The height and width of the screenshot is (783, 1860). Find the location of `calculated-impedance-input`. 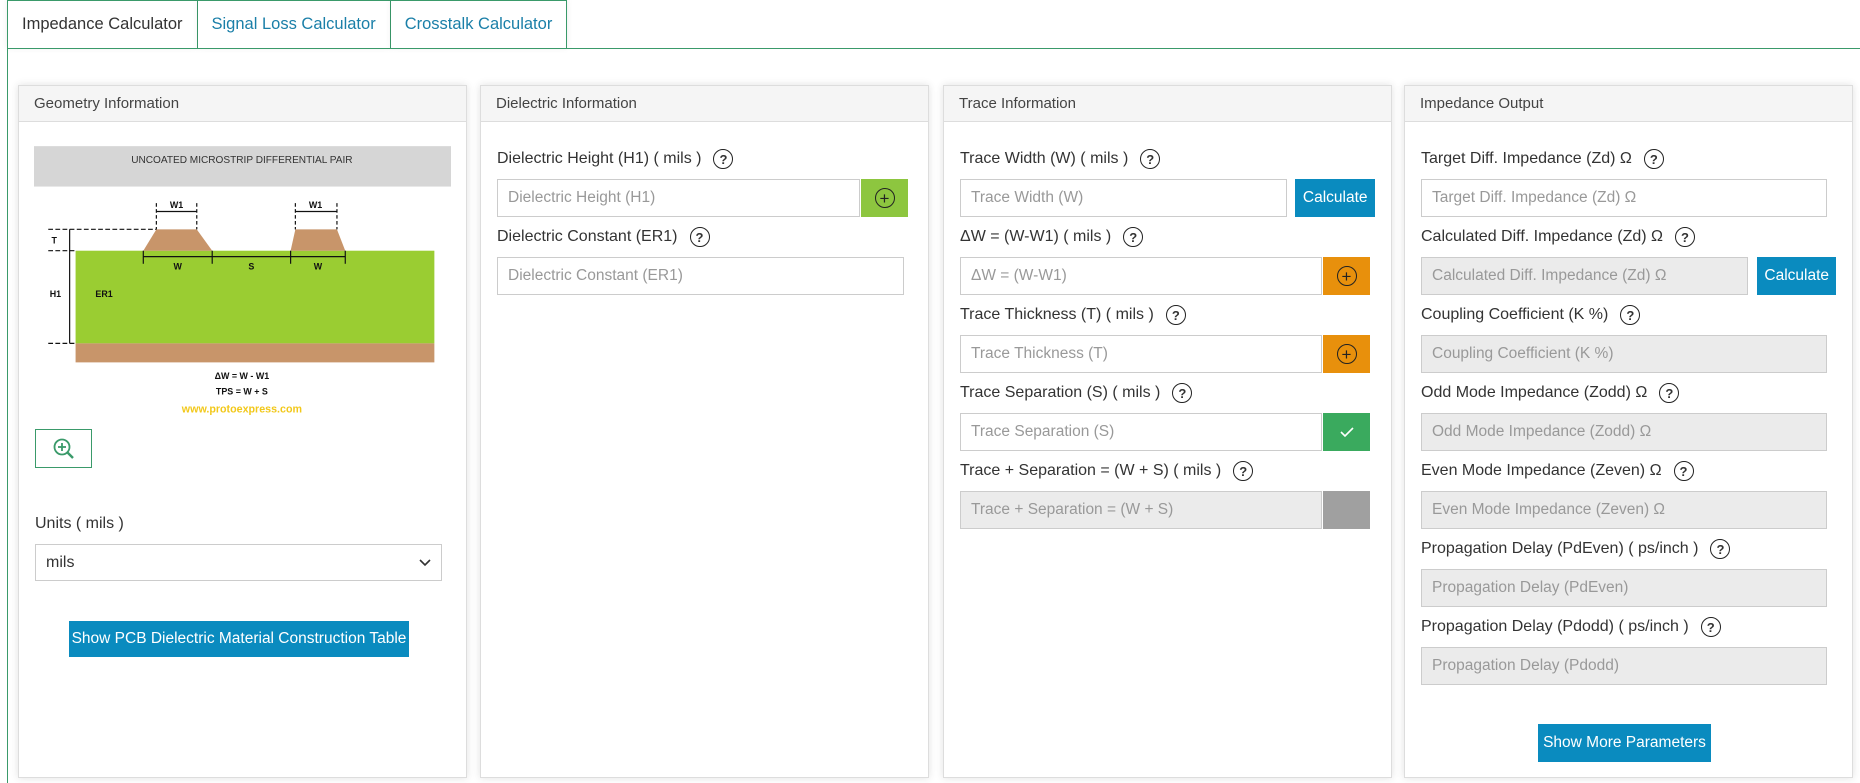

calculated-impedance-input is located at coordinates (1585, 276).